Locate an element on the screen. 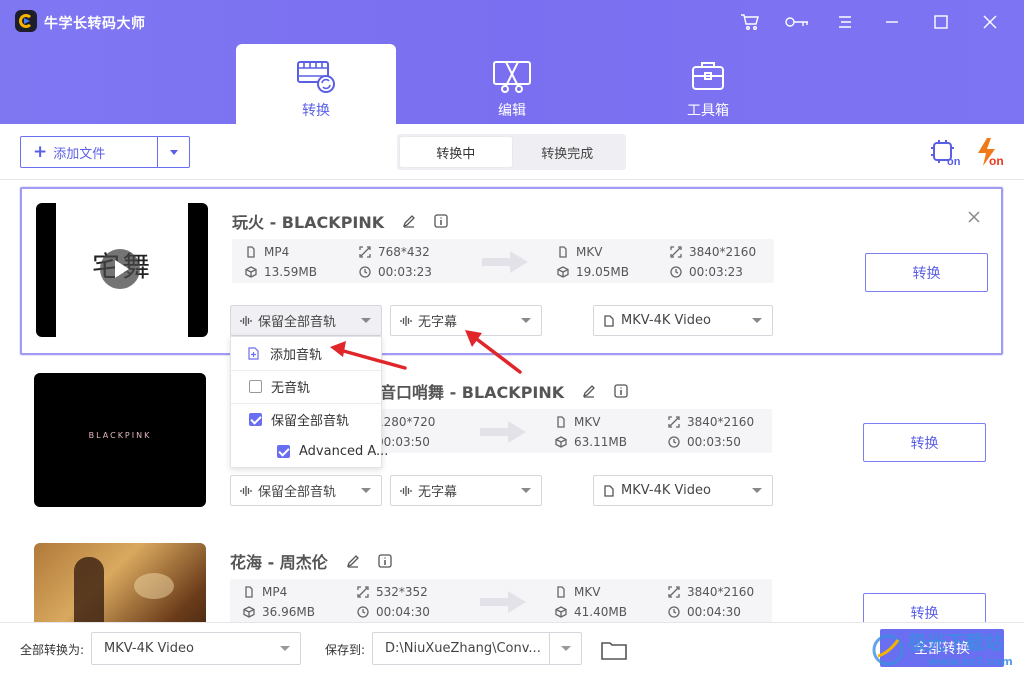 This screenshot has height=680, width=1024. dst-size: 63.11MB is located at coordinates (591, 442).